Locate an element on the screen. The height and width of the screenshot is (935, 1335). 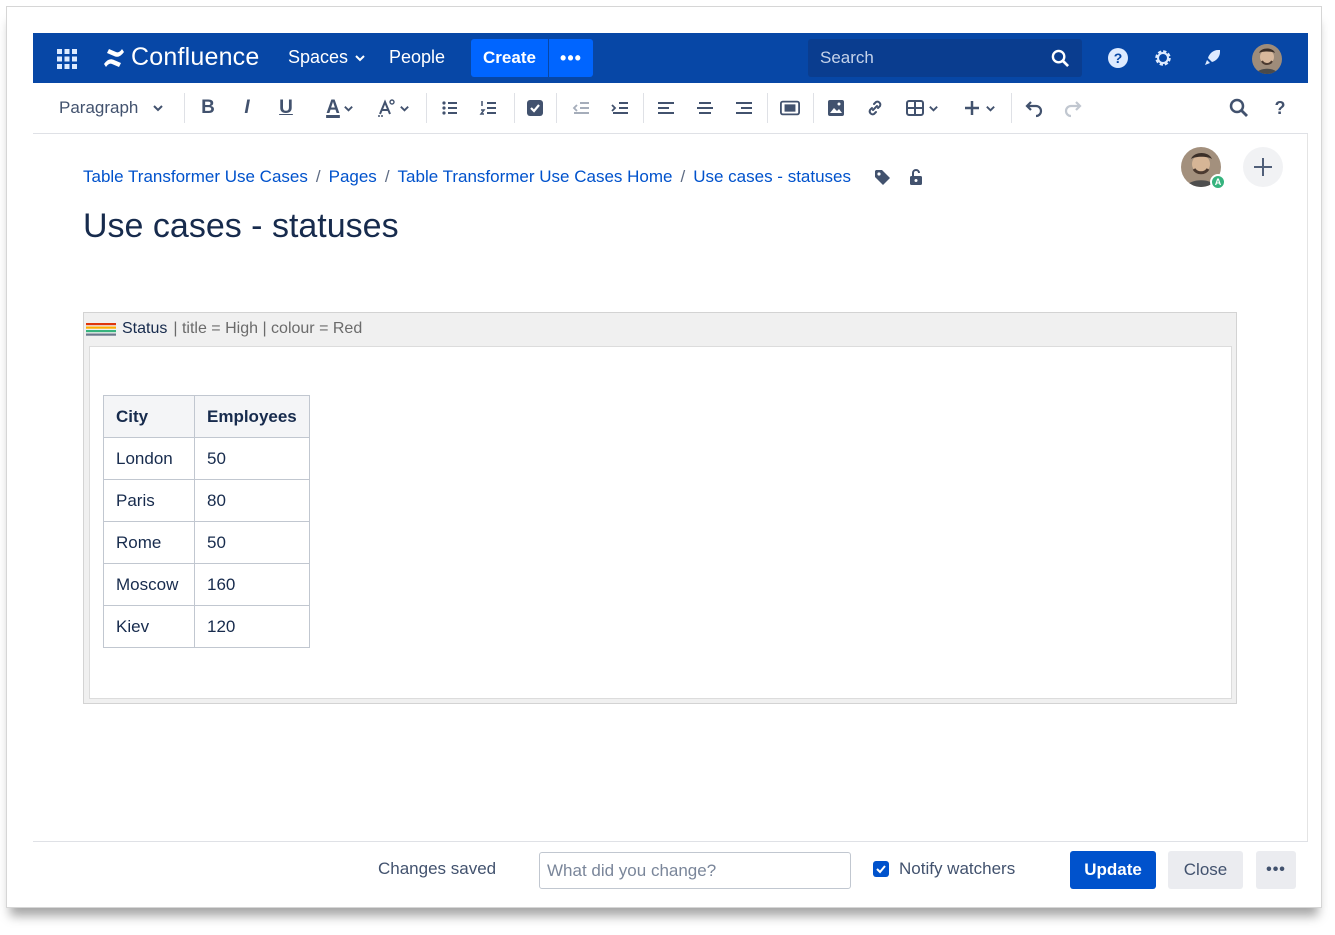
underline-button: U is located at coordinates (286, 108).